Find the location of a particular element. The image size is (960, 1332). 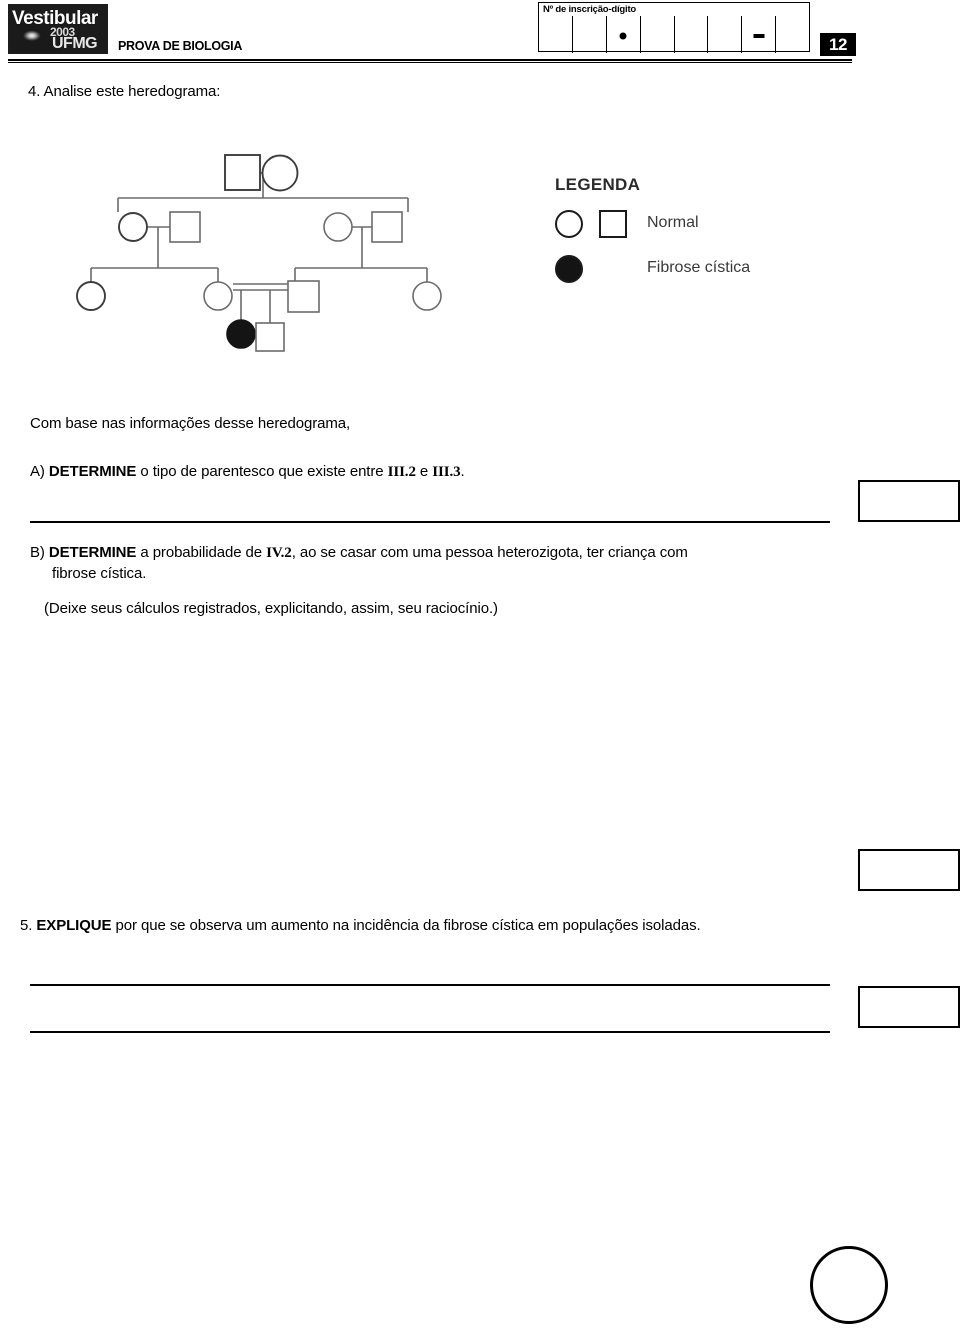

question-4b-prefix: B) is located at coordinates (39, 552).